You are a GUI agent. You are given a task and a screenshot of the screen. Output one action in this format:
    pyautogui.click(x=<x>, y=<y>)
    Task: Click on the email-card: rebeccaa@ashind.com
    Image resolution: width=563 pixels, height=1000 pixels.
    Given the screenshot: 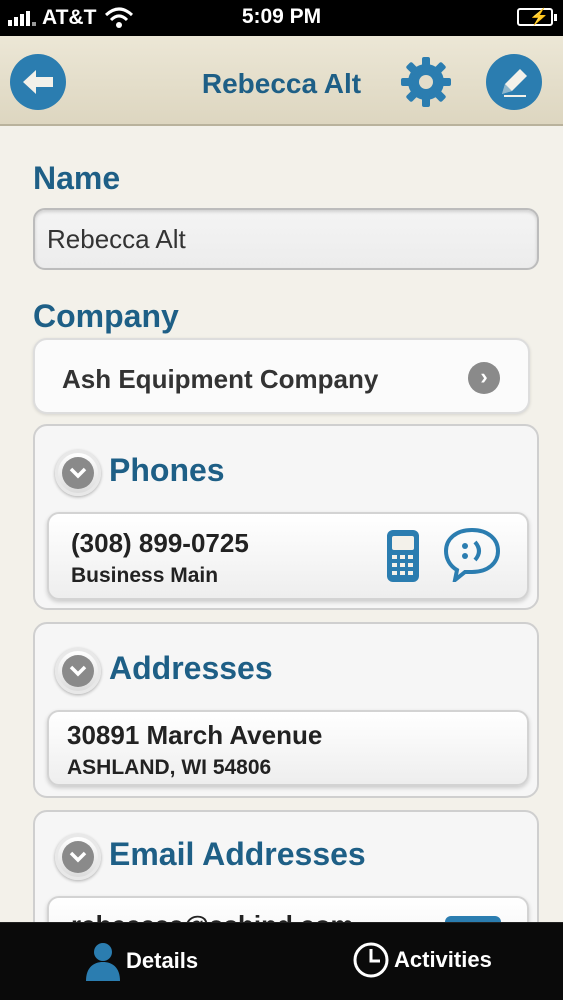 What is the action you would take?
    pyautogui.click(x=288, y=909)
    